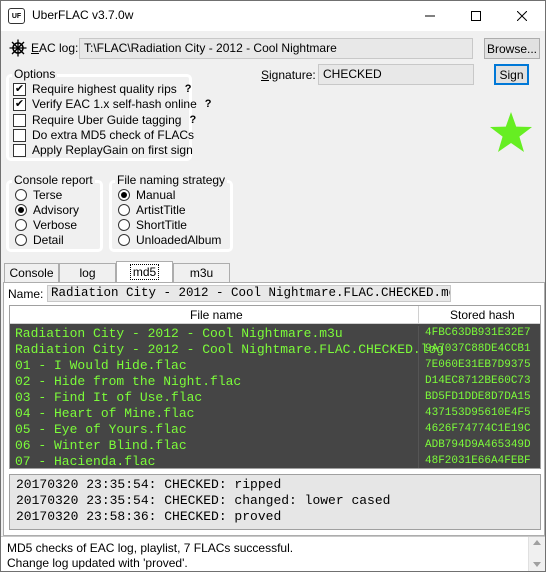 The height and width of the screenshot is (572, 546). I want to click on log-line: 20170320 23:58:36: CHECKED: proved, so click(149, 516).